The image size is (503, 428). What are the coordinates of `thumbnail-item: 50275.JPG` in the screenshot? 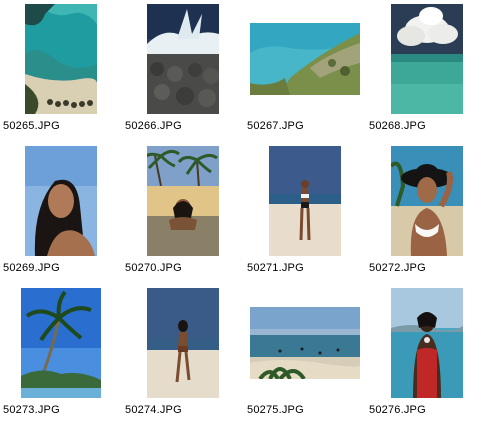 It's located at (305, 355).